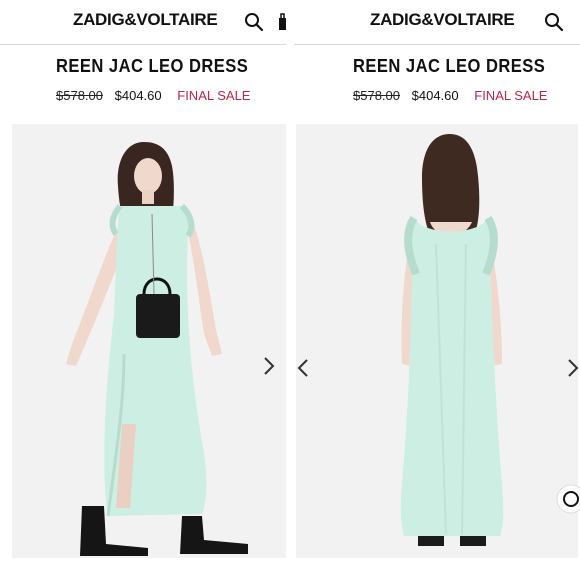  What do you see at coordinates (290, 290) in the screenshot?
I see `panel-divider` at bounding box center [290, 290].